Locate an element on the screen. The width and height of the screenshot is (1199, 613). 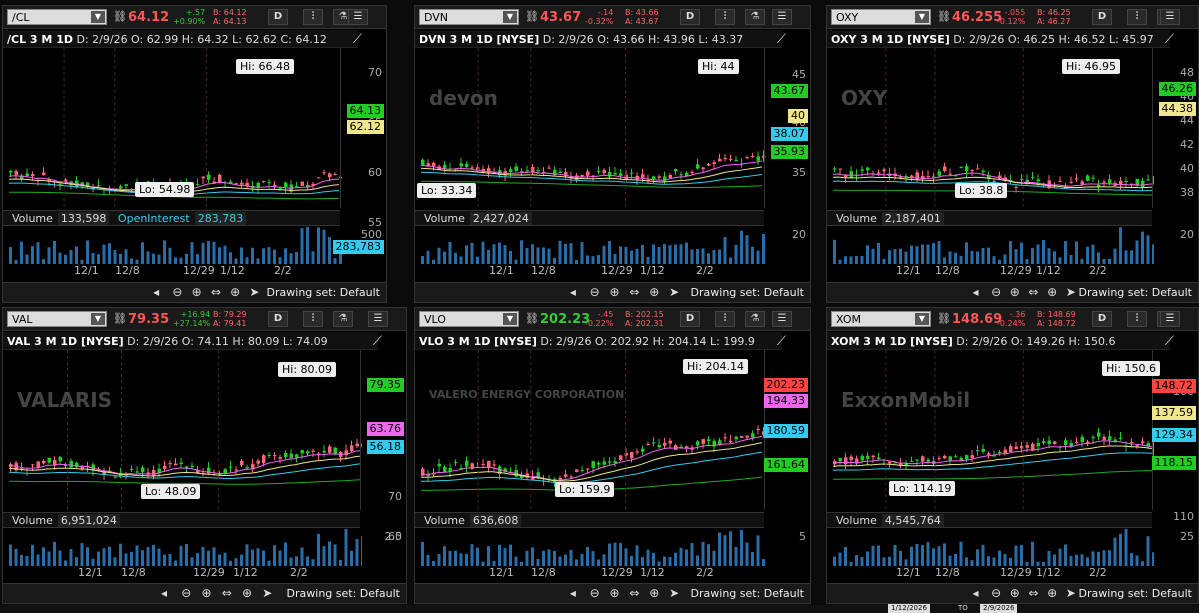
date-to-field: 2/9/2026 is located at coordinates (999, 608).